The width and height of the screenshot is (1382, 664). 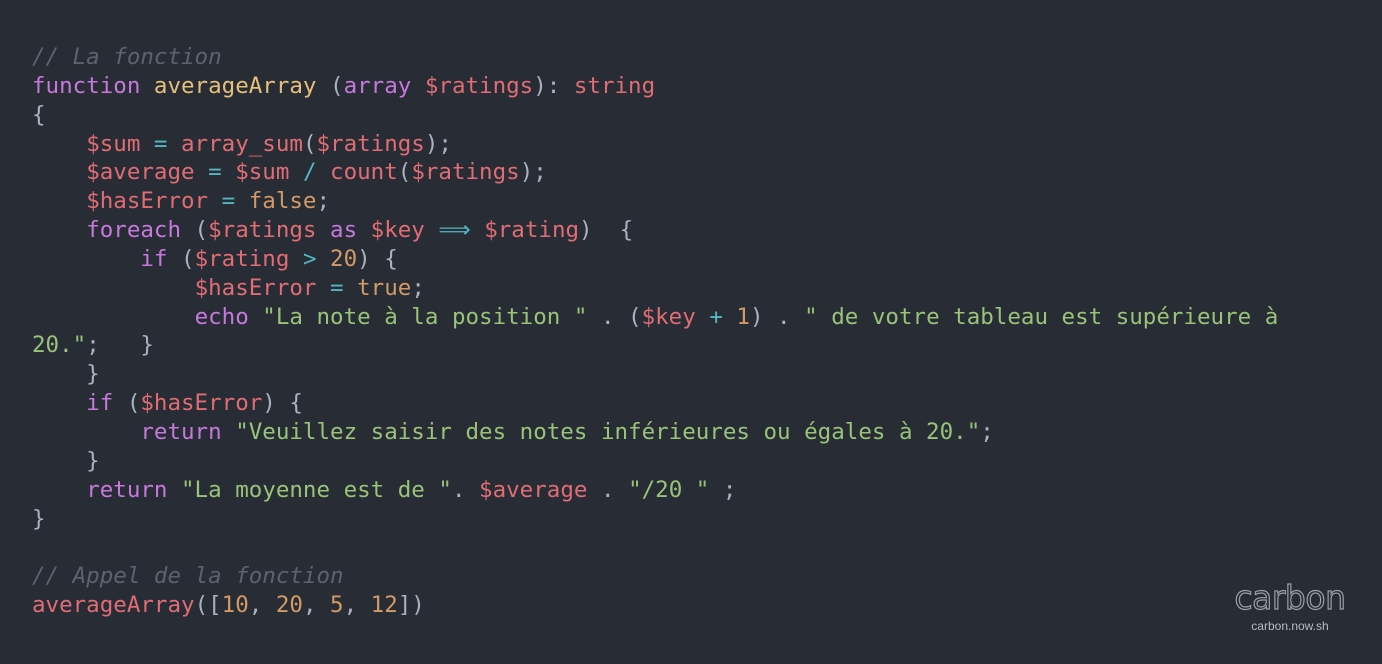 I want to click on code-token-function: averageArray, so click(x=235, y=85).